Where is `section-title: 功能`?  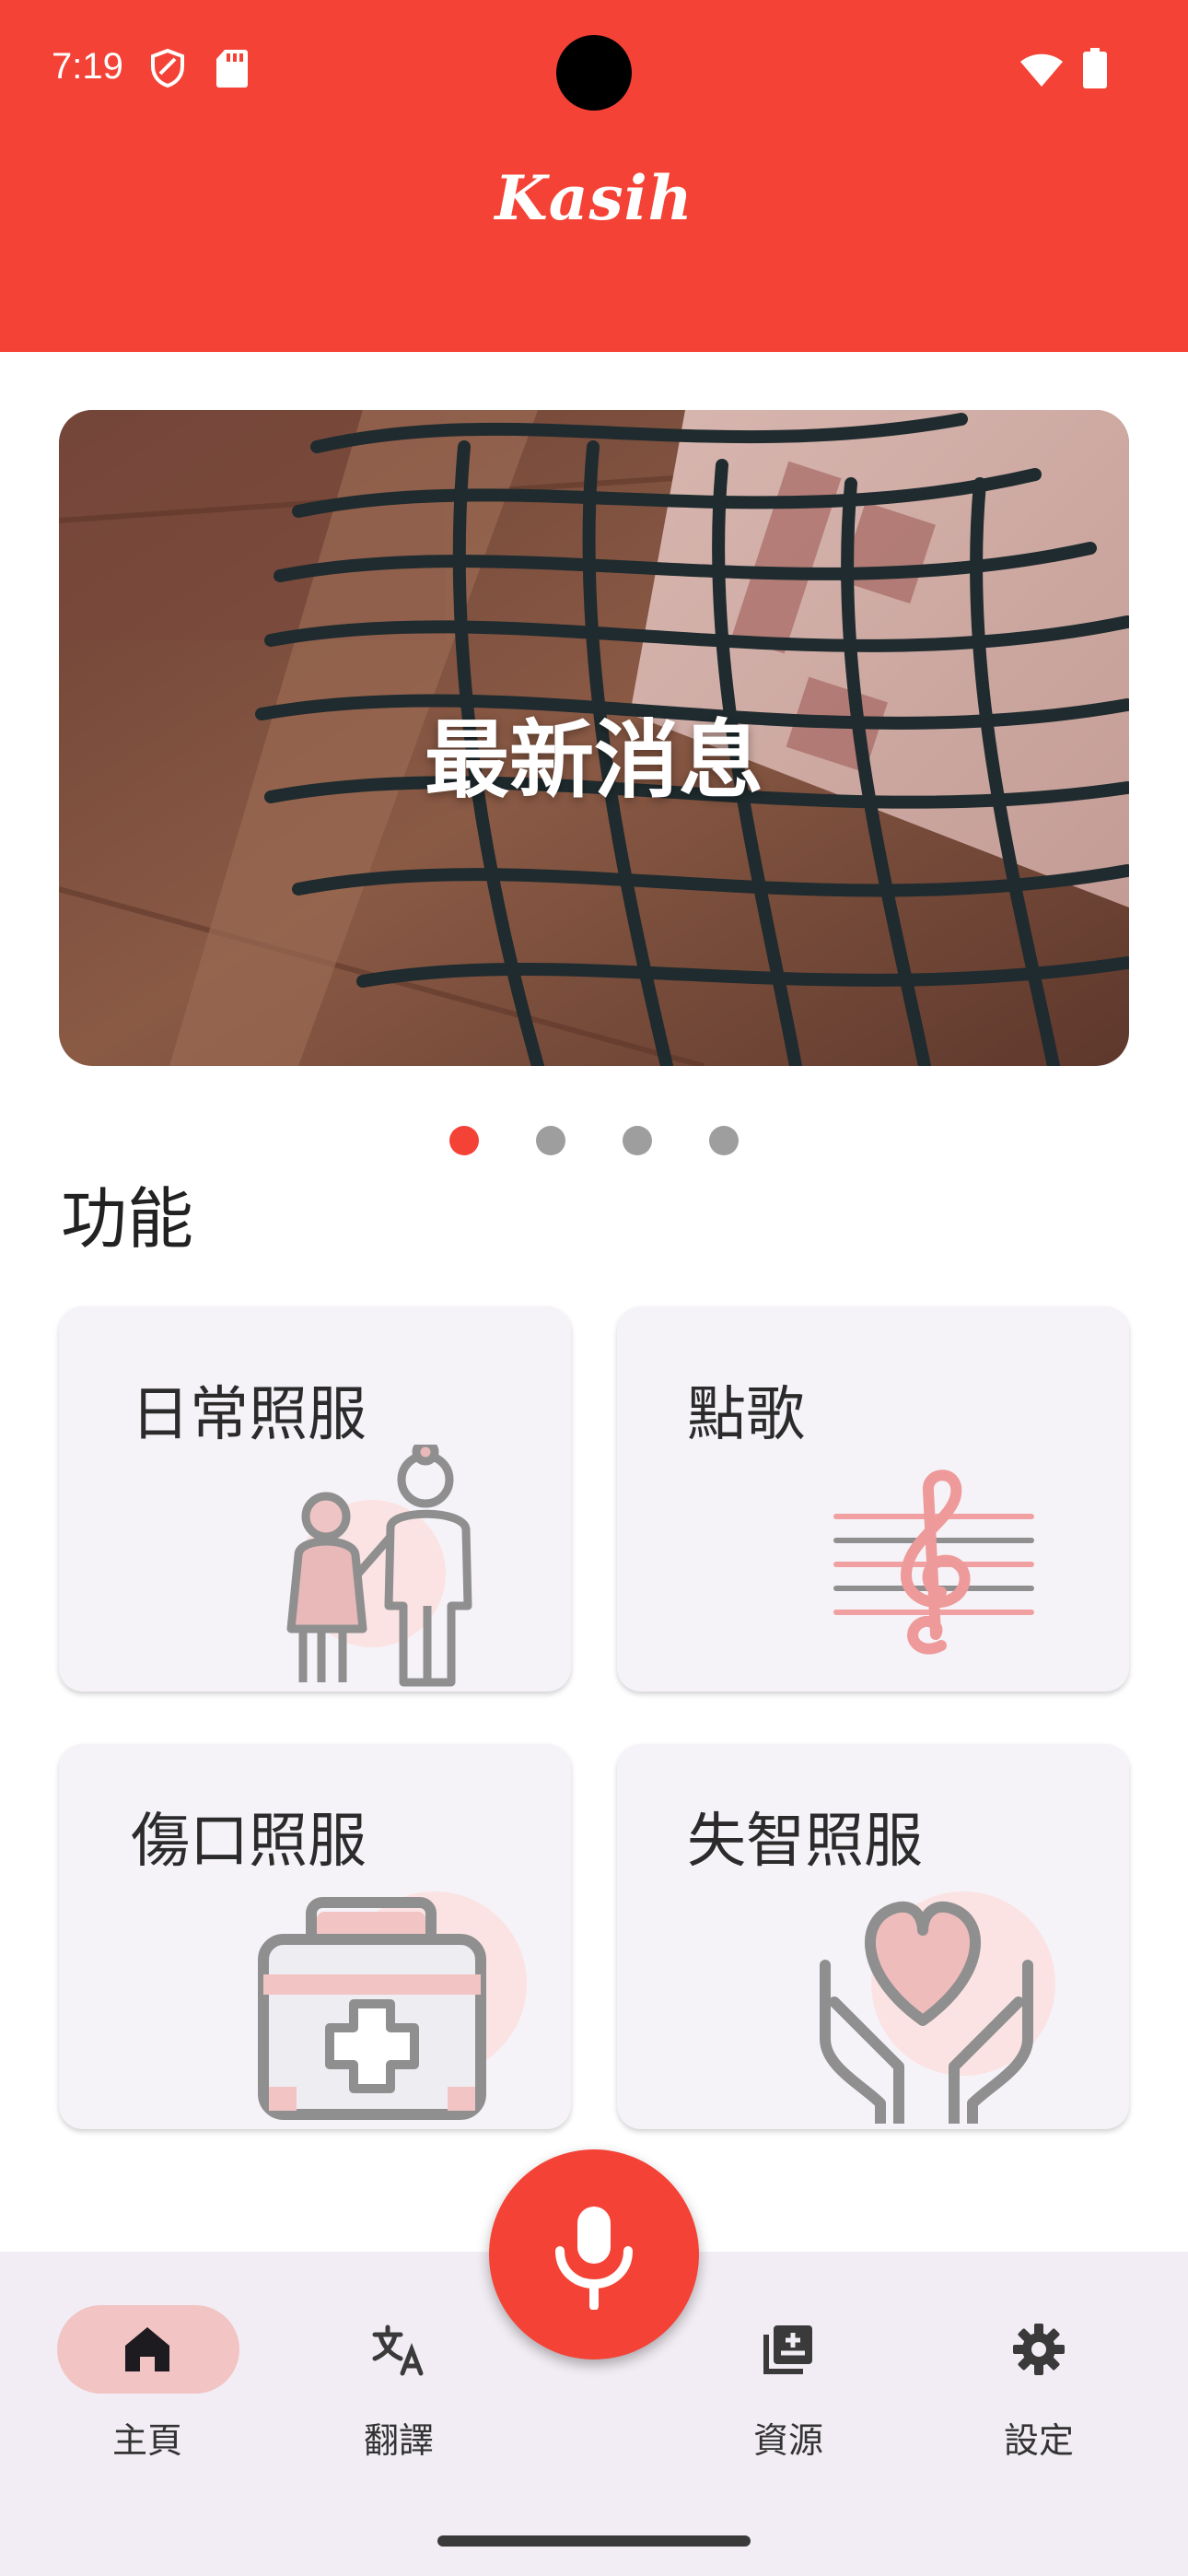
section-title: 功能 is located at coordinates (127, 1219).